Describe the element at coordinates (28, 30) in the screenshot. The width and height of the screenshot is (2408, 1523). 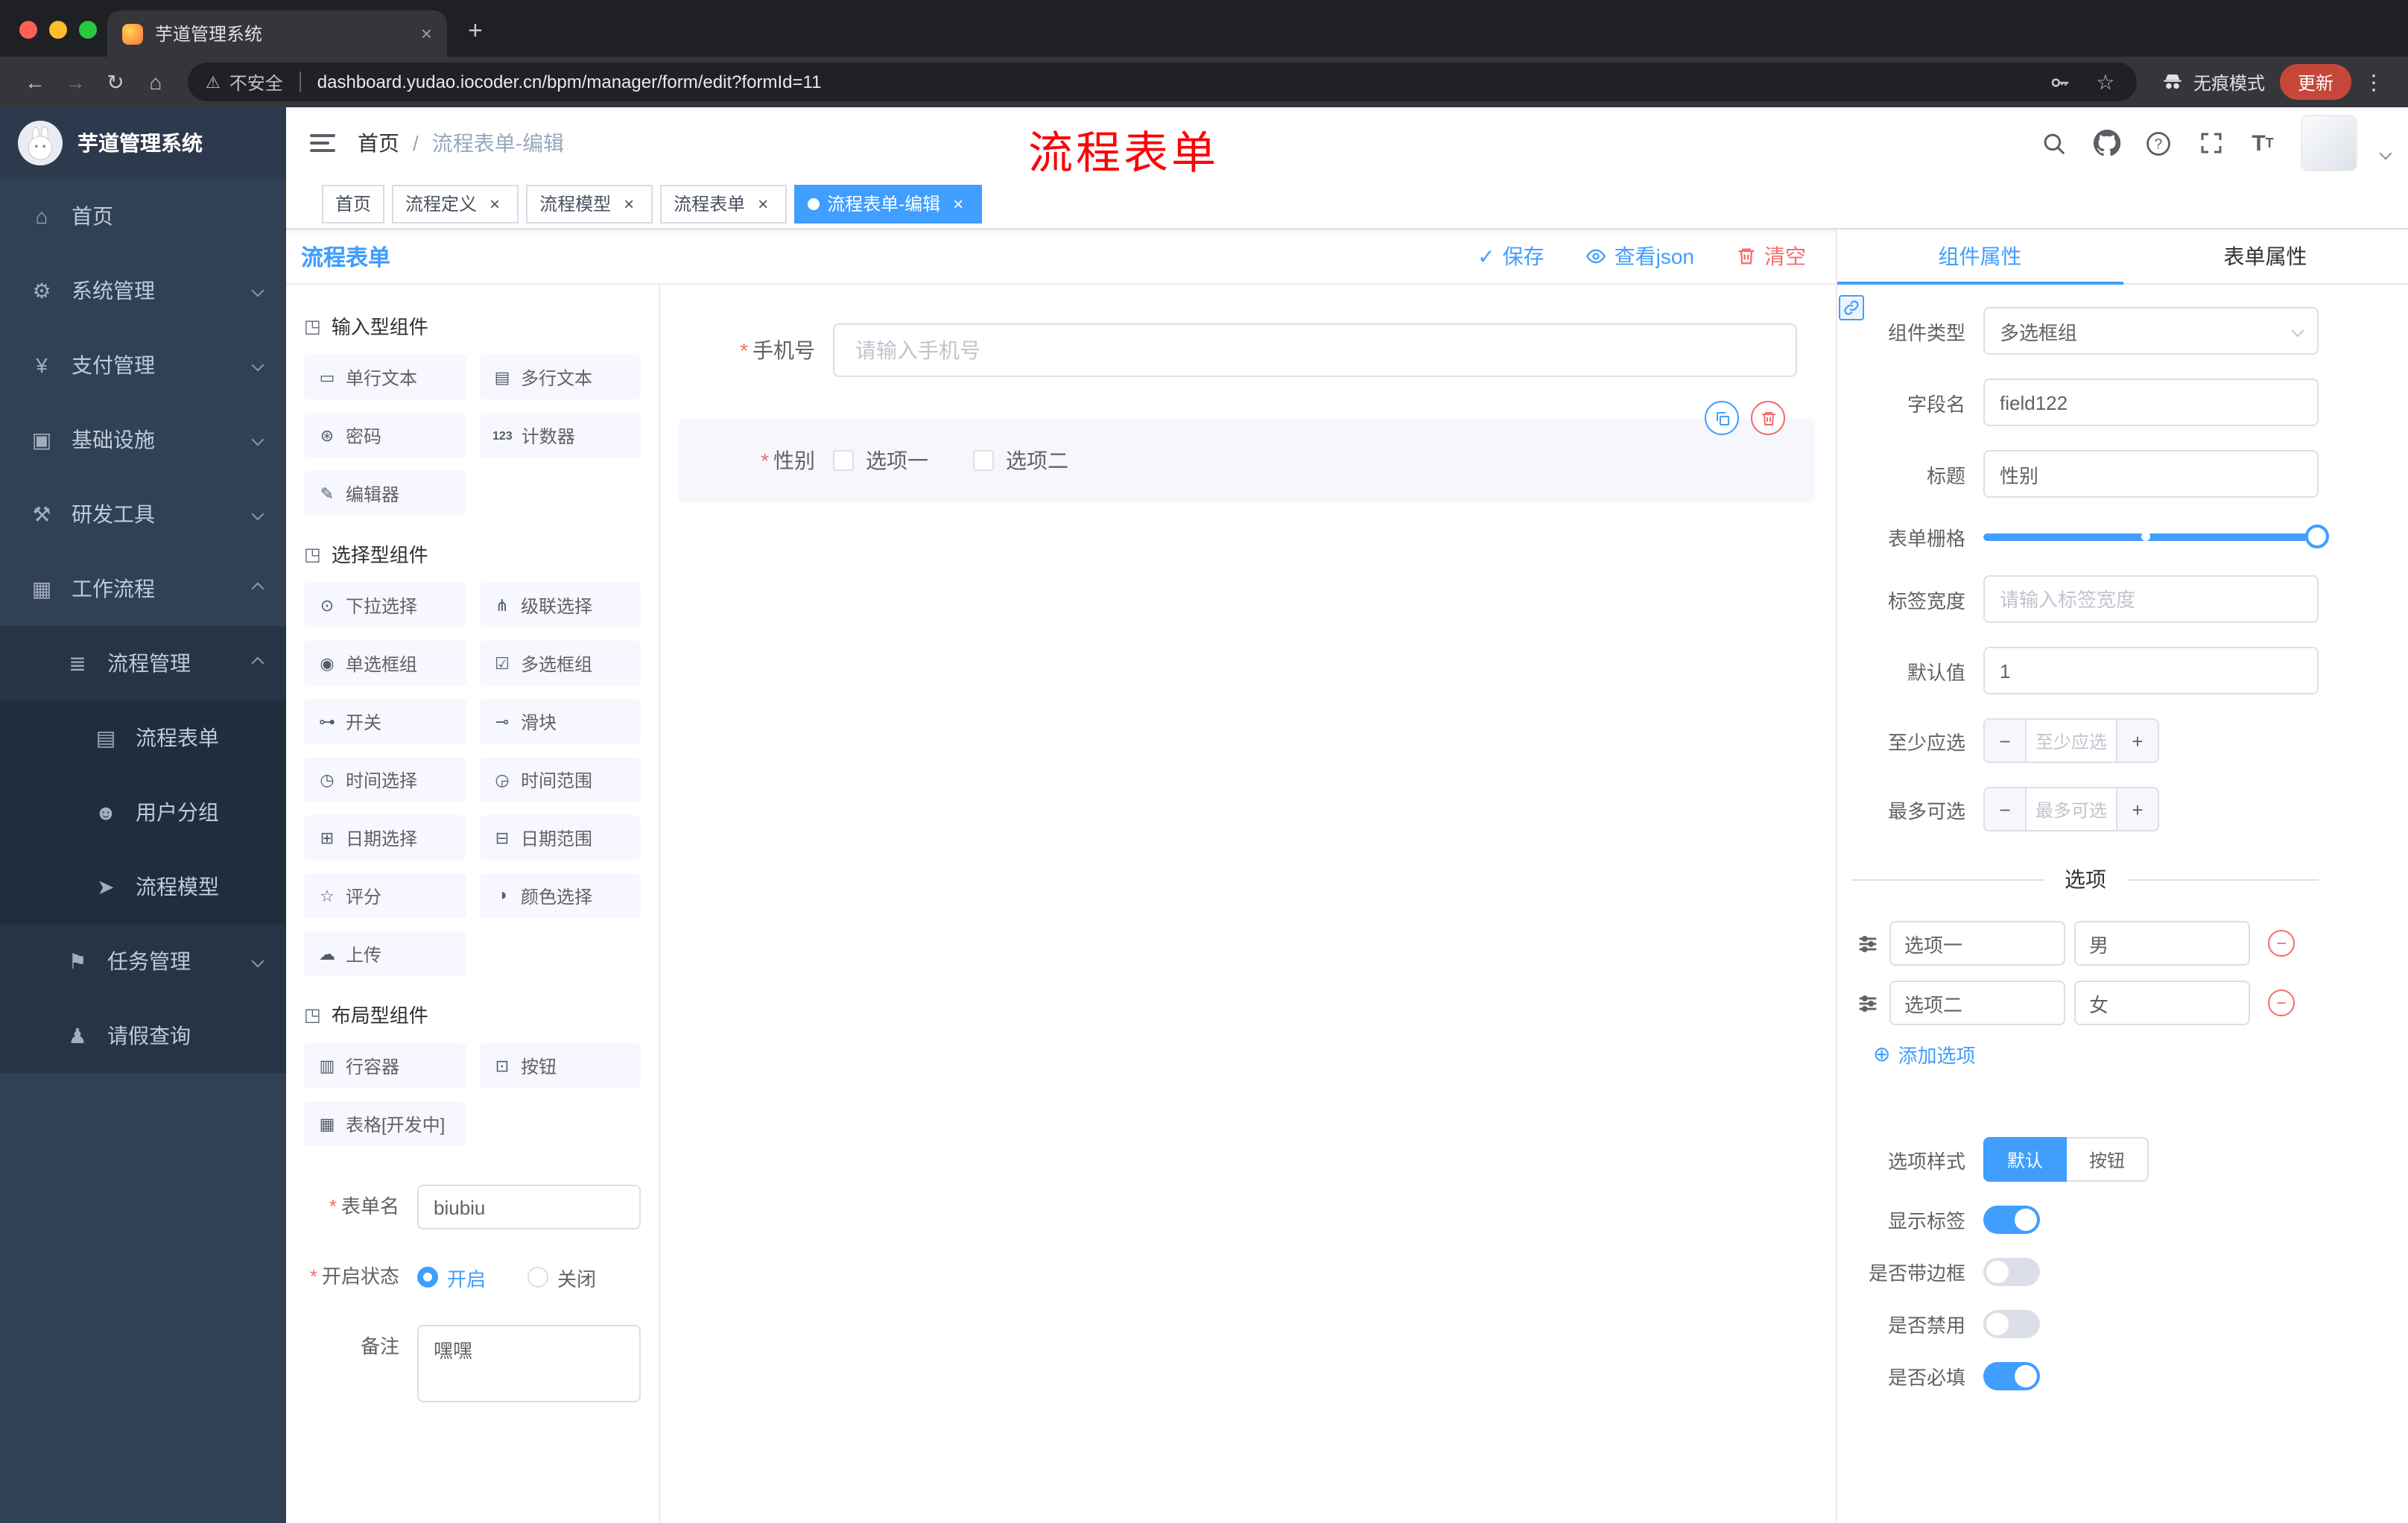
I see `window-close-button` at that location.